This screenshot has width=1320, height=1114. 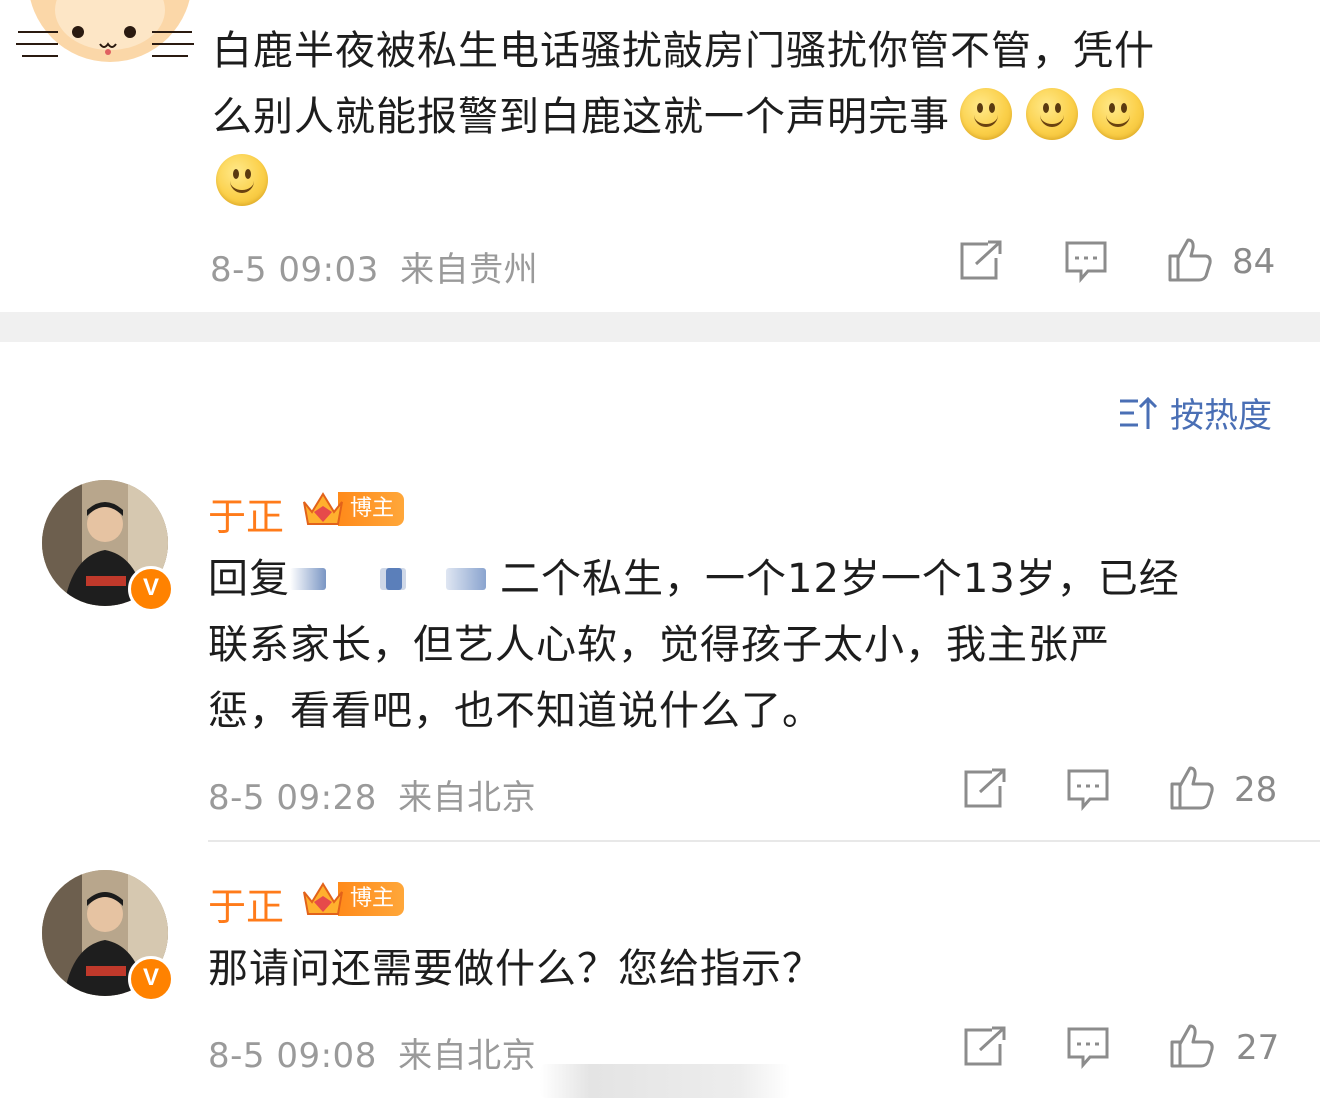 I want to click on reply-meta: 8-5 09:08 来自北京, so click(x=372, y=1052).